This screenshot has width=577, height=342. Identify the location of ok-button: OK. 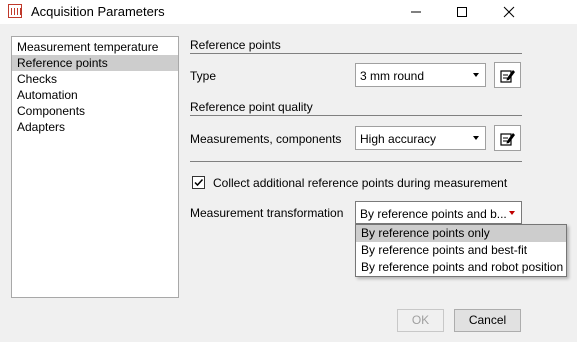
(420, 320).